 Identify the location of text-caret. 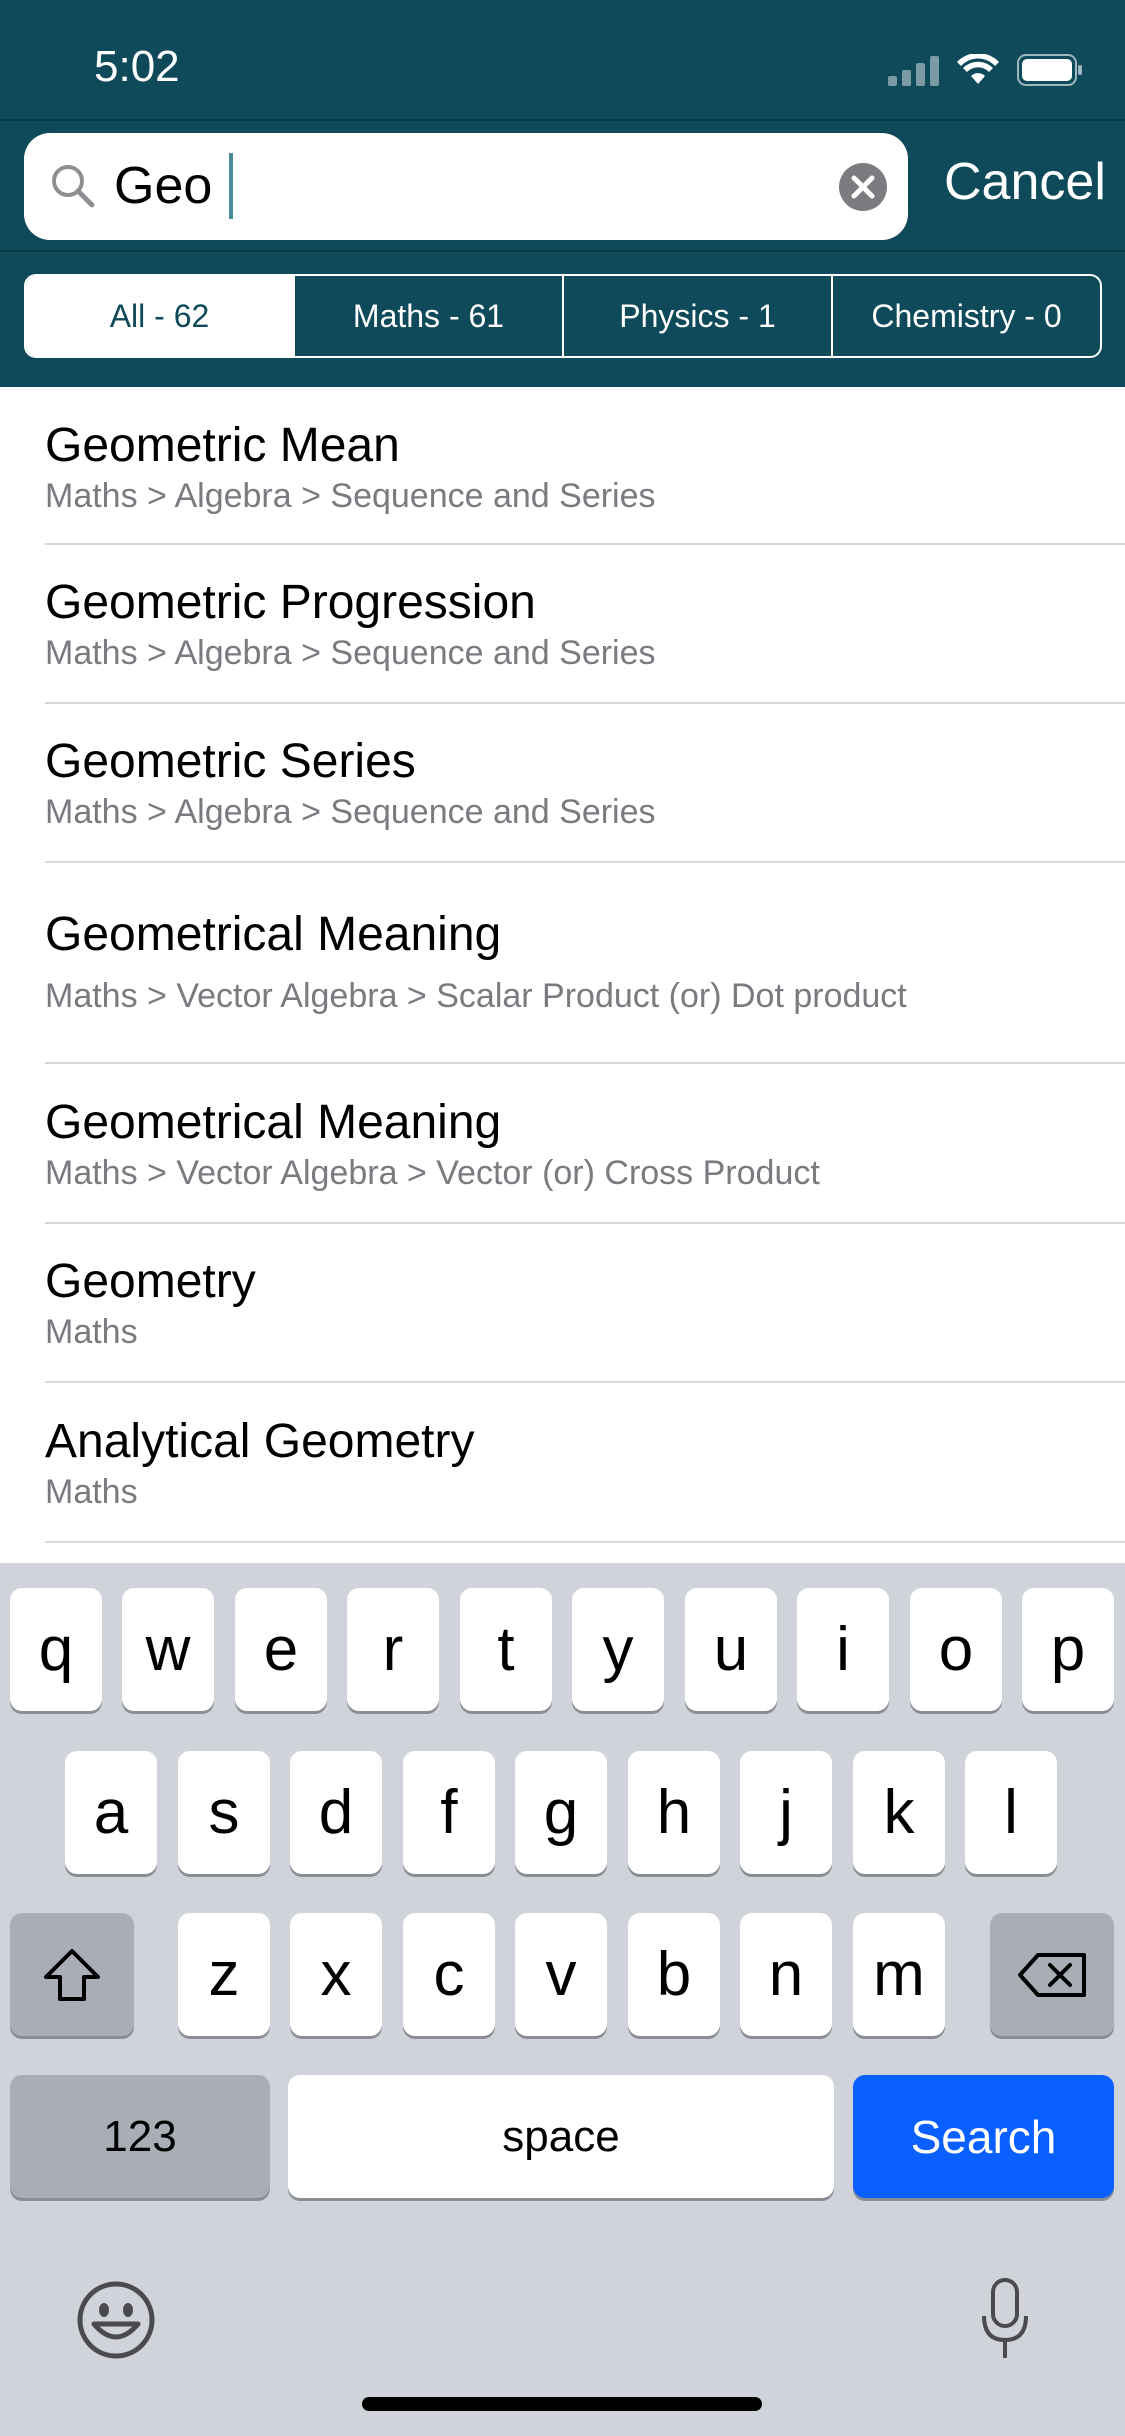
(231, 186).